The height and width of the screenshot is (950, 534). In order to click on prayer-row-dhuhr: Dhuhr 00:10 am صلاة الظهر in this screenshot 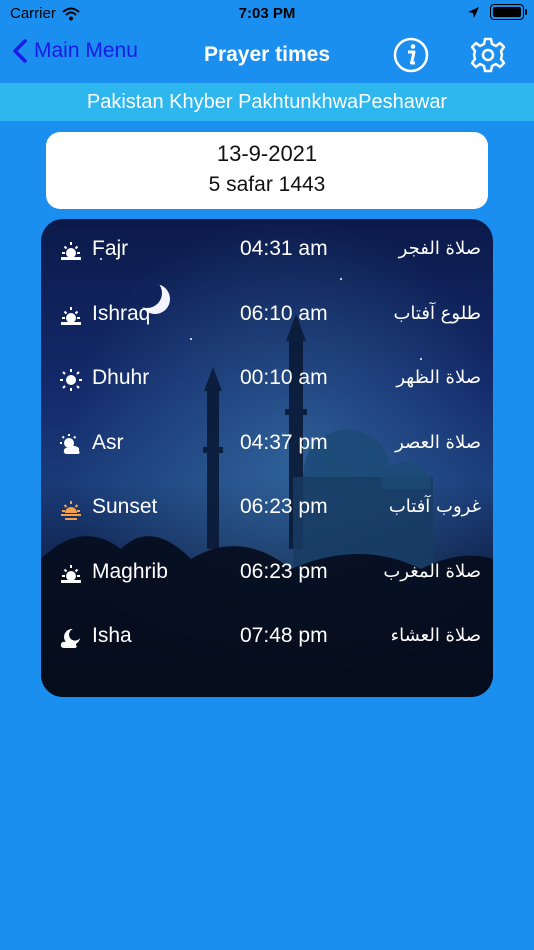, I will do `click(267, 380)`.